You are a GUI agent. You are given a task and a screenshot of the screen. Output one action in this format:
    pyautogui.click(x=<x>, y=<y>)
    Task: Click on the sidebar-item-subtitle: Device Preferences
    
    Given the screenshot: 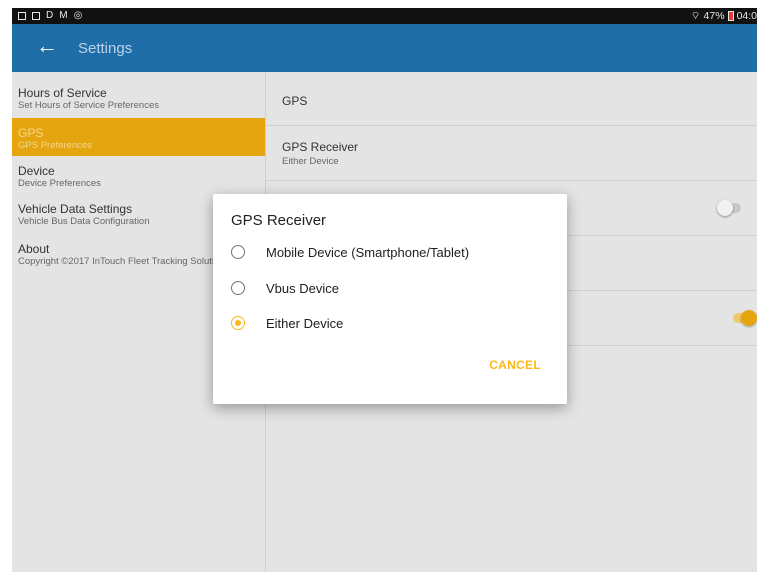 What is the action you would take?
    pyautogui.click(x=59, y=183)
    